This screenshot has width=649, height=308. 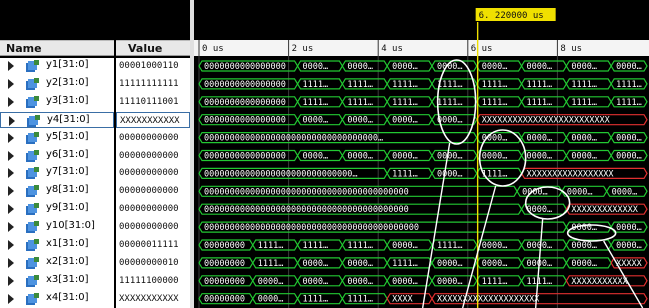 I want to click on signal-value: 11111111111, so click(x=149, y=83).